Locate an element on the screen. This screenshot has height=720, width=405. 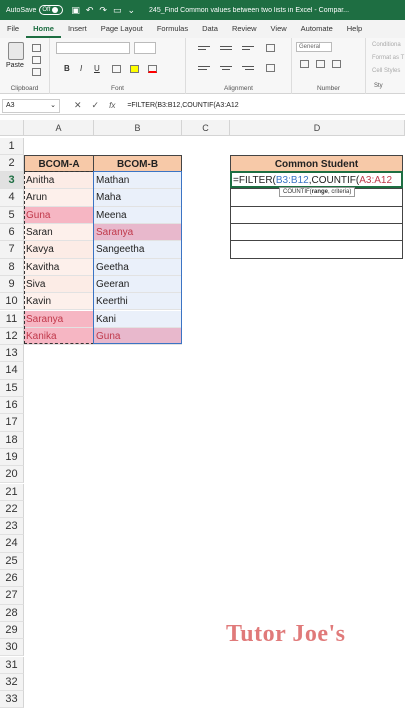
font-color-icon is located at coordinates (152, 69).